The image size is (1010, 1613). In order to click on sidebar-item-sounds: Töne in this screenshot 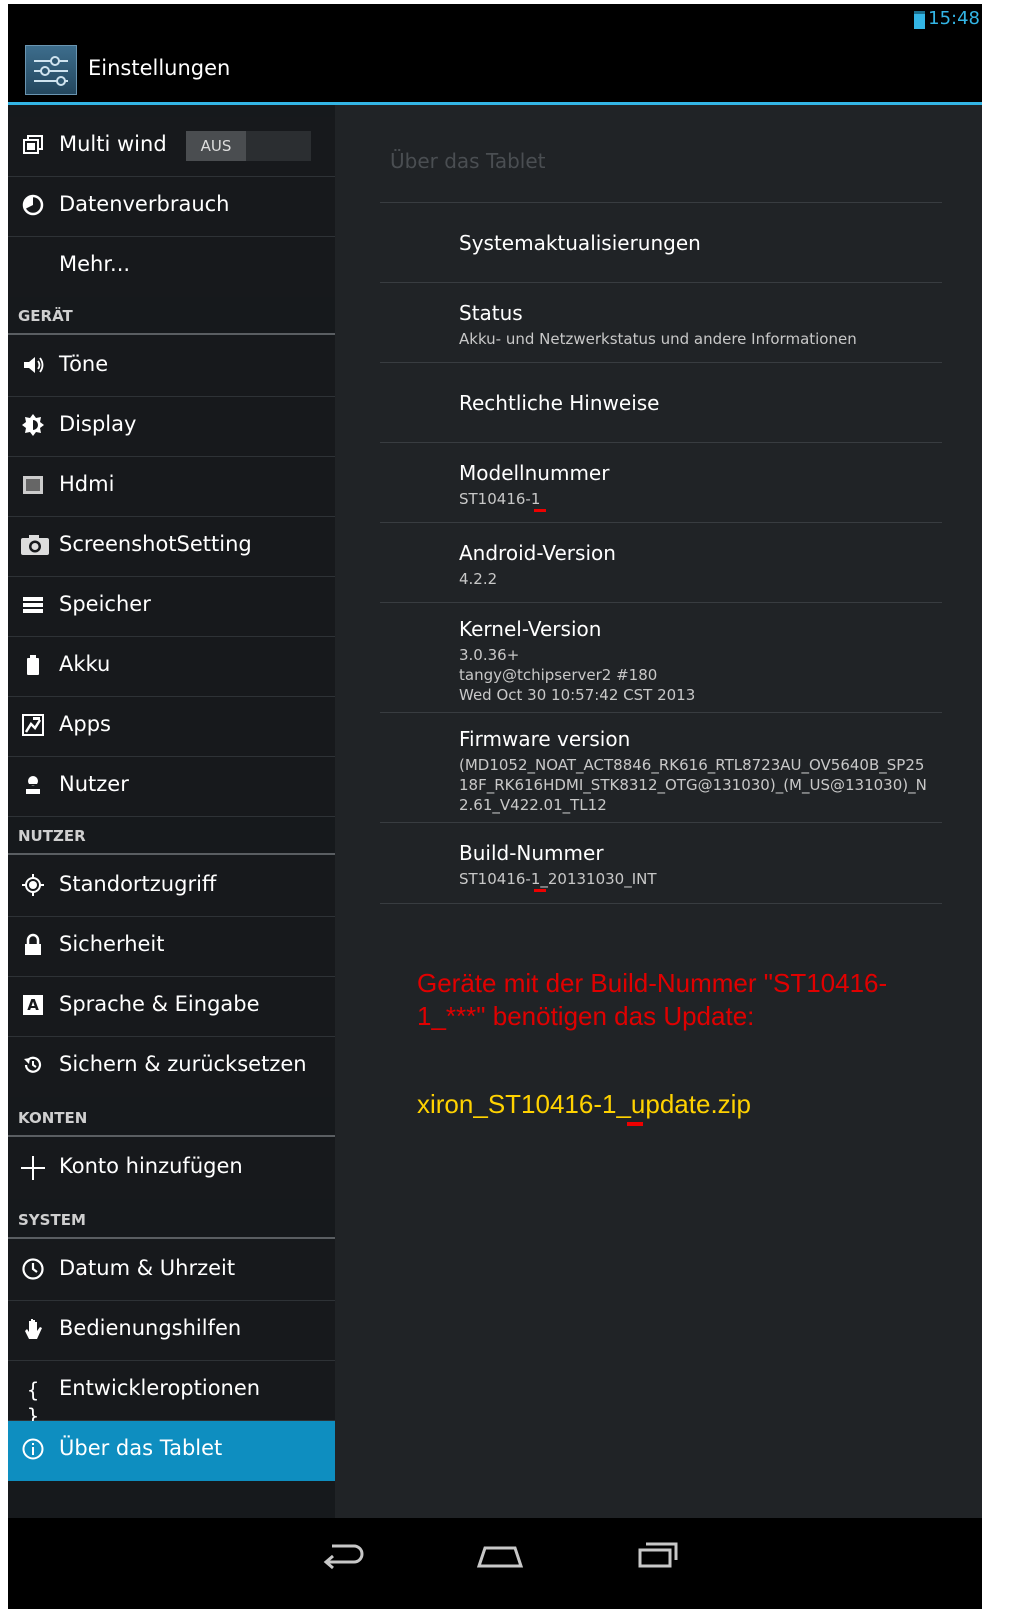, I will do `click(171, 367)`.